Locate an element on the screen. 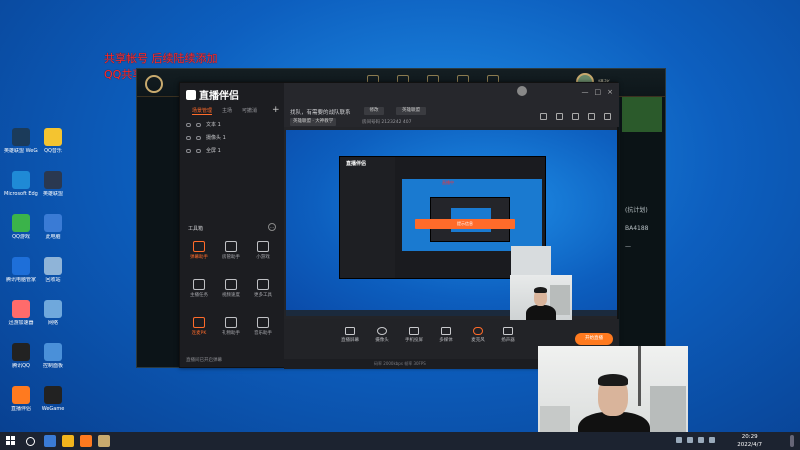  desktop-icon: 网络 is located at coordinates (53, 313).